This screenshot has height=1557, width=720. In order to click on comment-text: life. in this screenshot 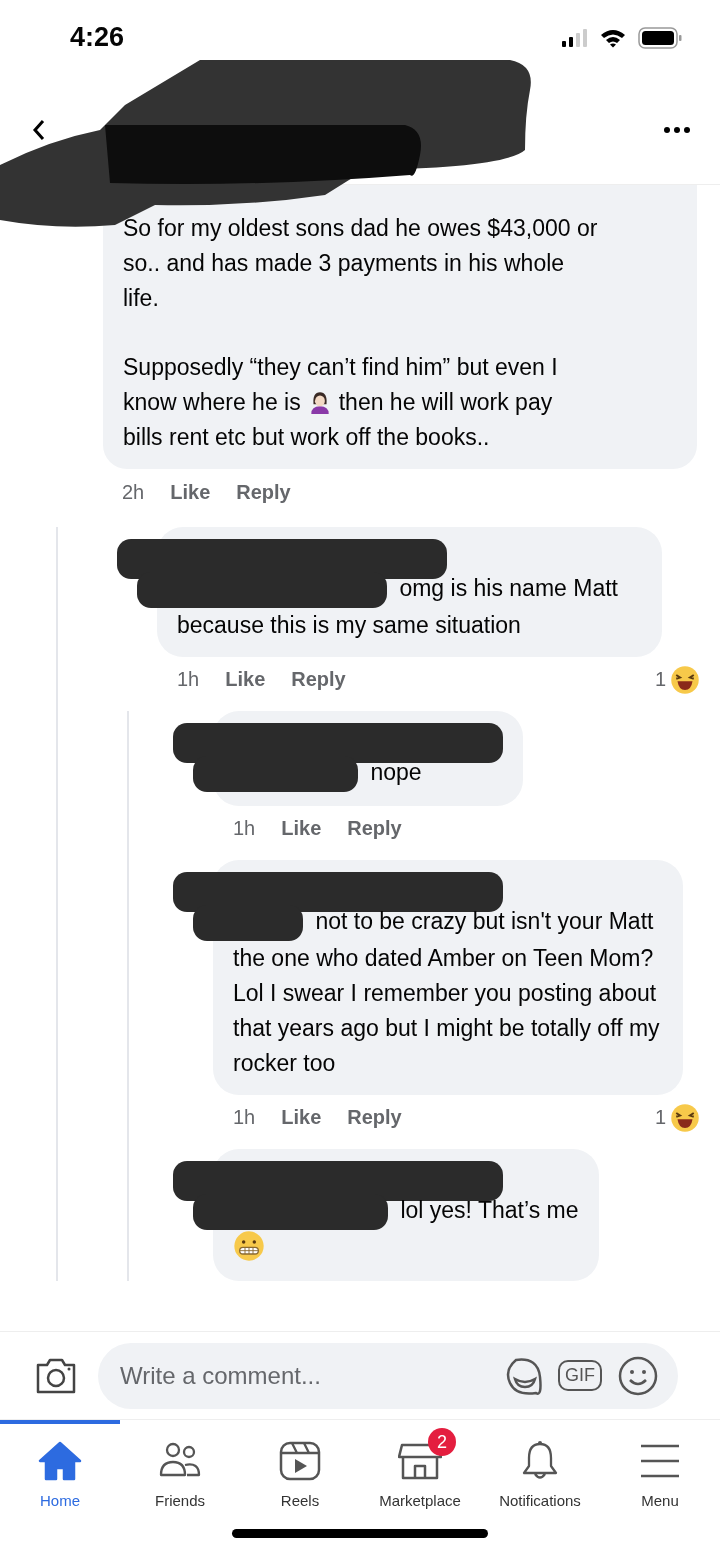, I will do `click(141, 298)`.